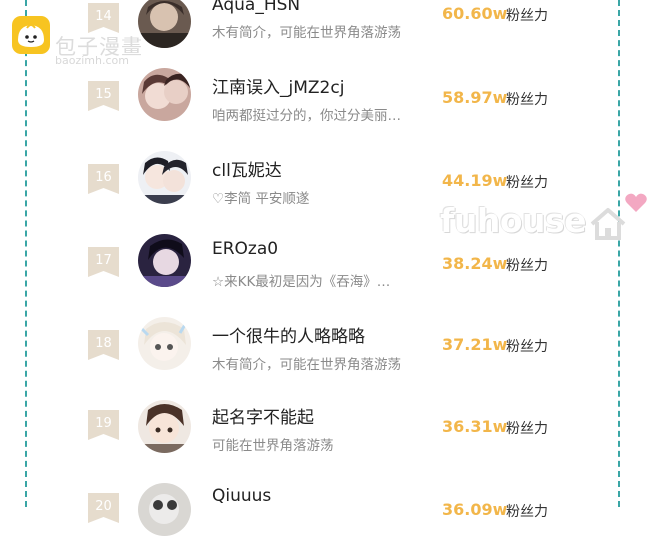 This screenshot has height=536, width=650. What do you see at coordinates (608, 225) in the screenshot?
I see `house-icon` at bounding box center [608, 225].